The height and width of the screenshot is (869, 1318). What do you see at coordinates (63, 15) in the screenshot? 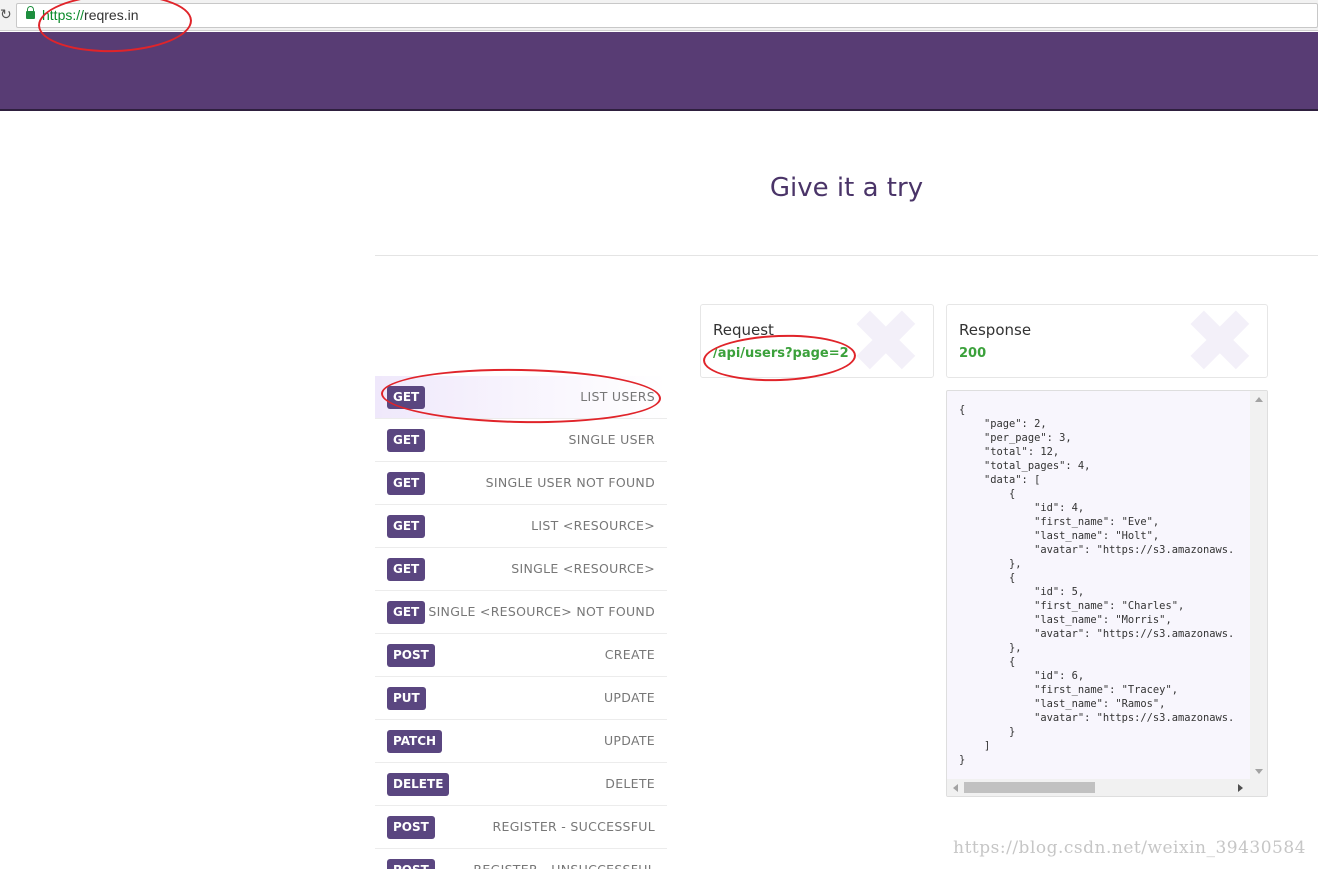
I see `url-scheme: https://` at bounding box center [63, 15].